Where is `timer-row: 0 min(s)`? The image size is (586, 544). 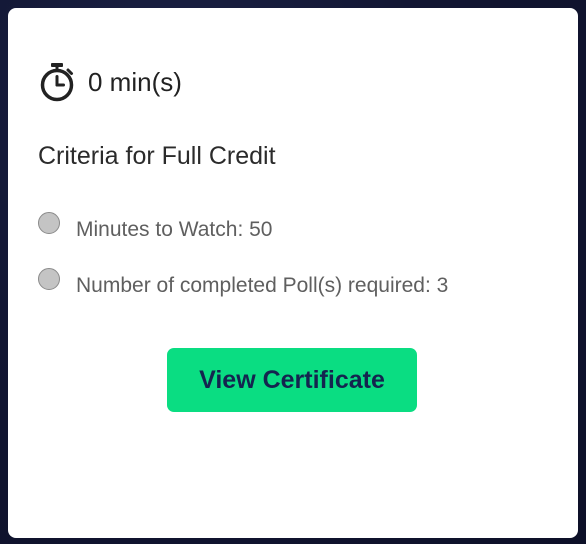 timer-row: 0 min(s) is located at coordinates (110, 82).